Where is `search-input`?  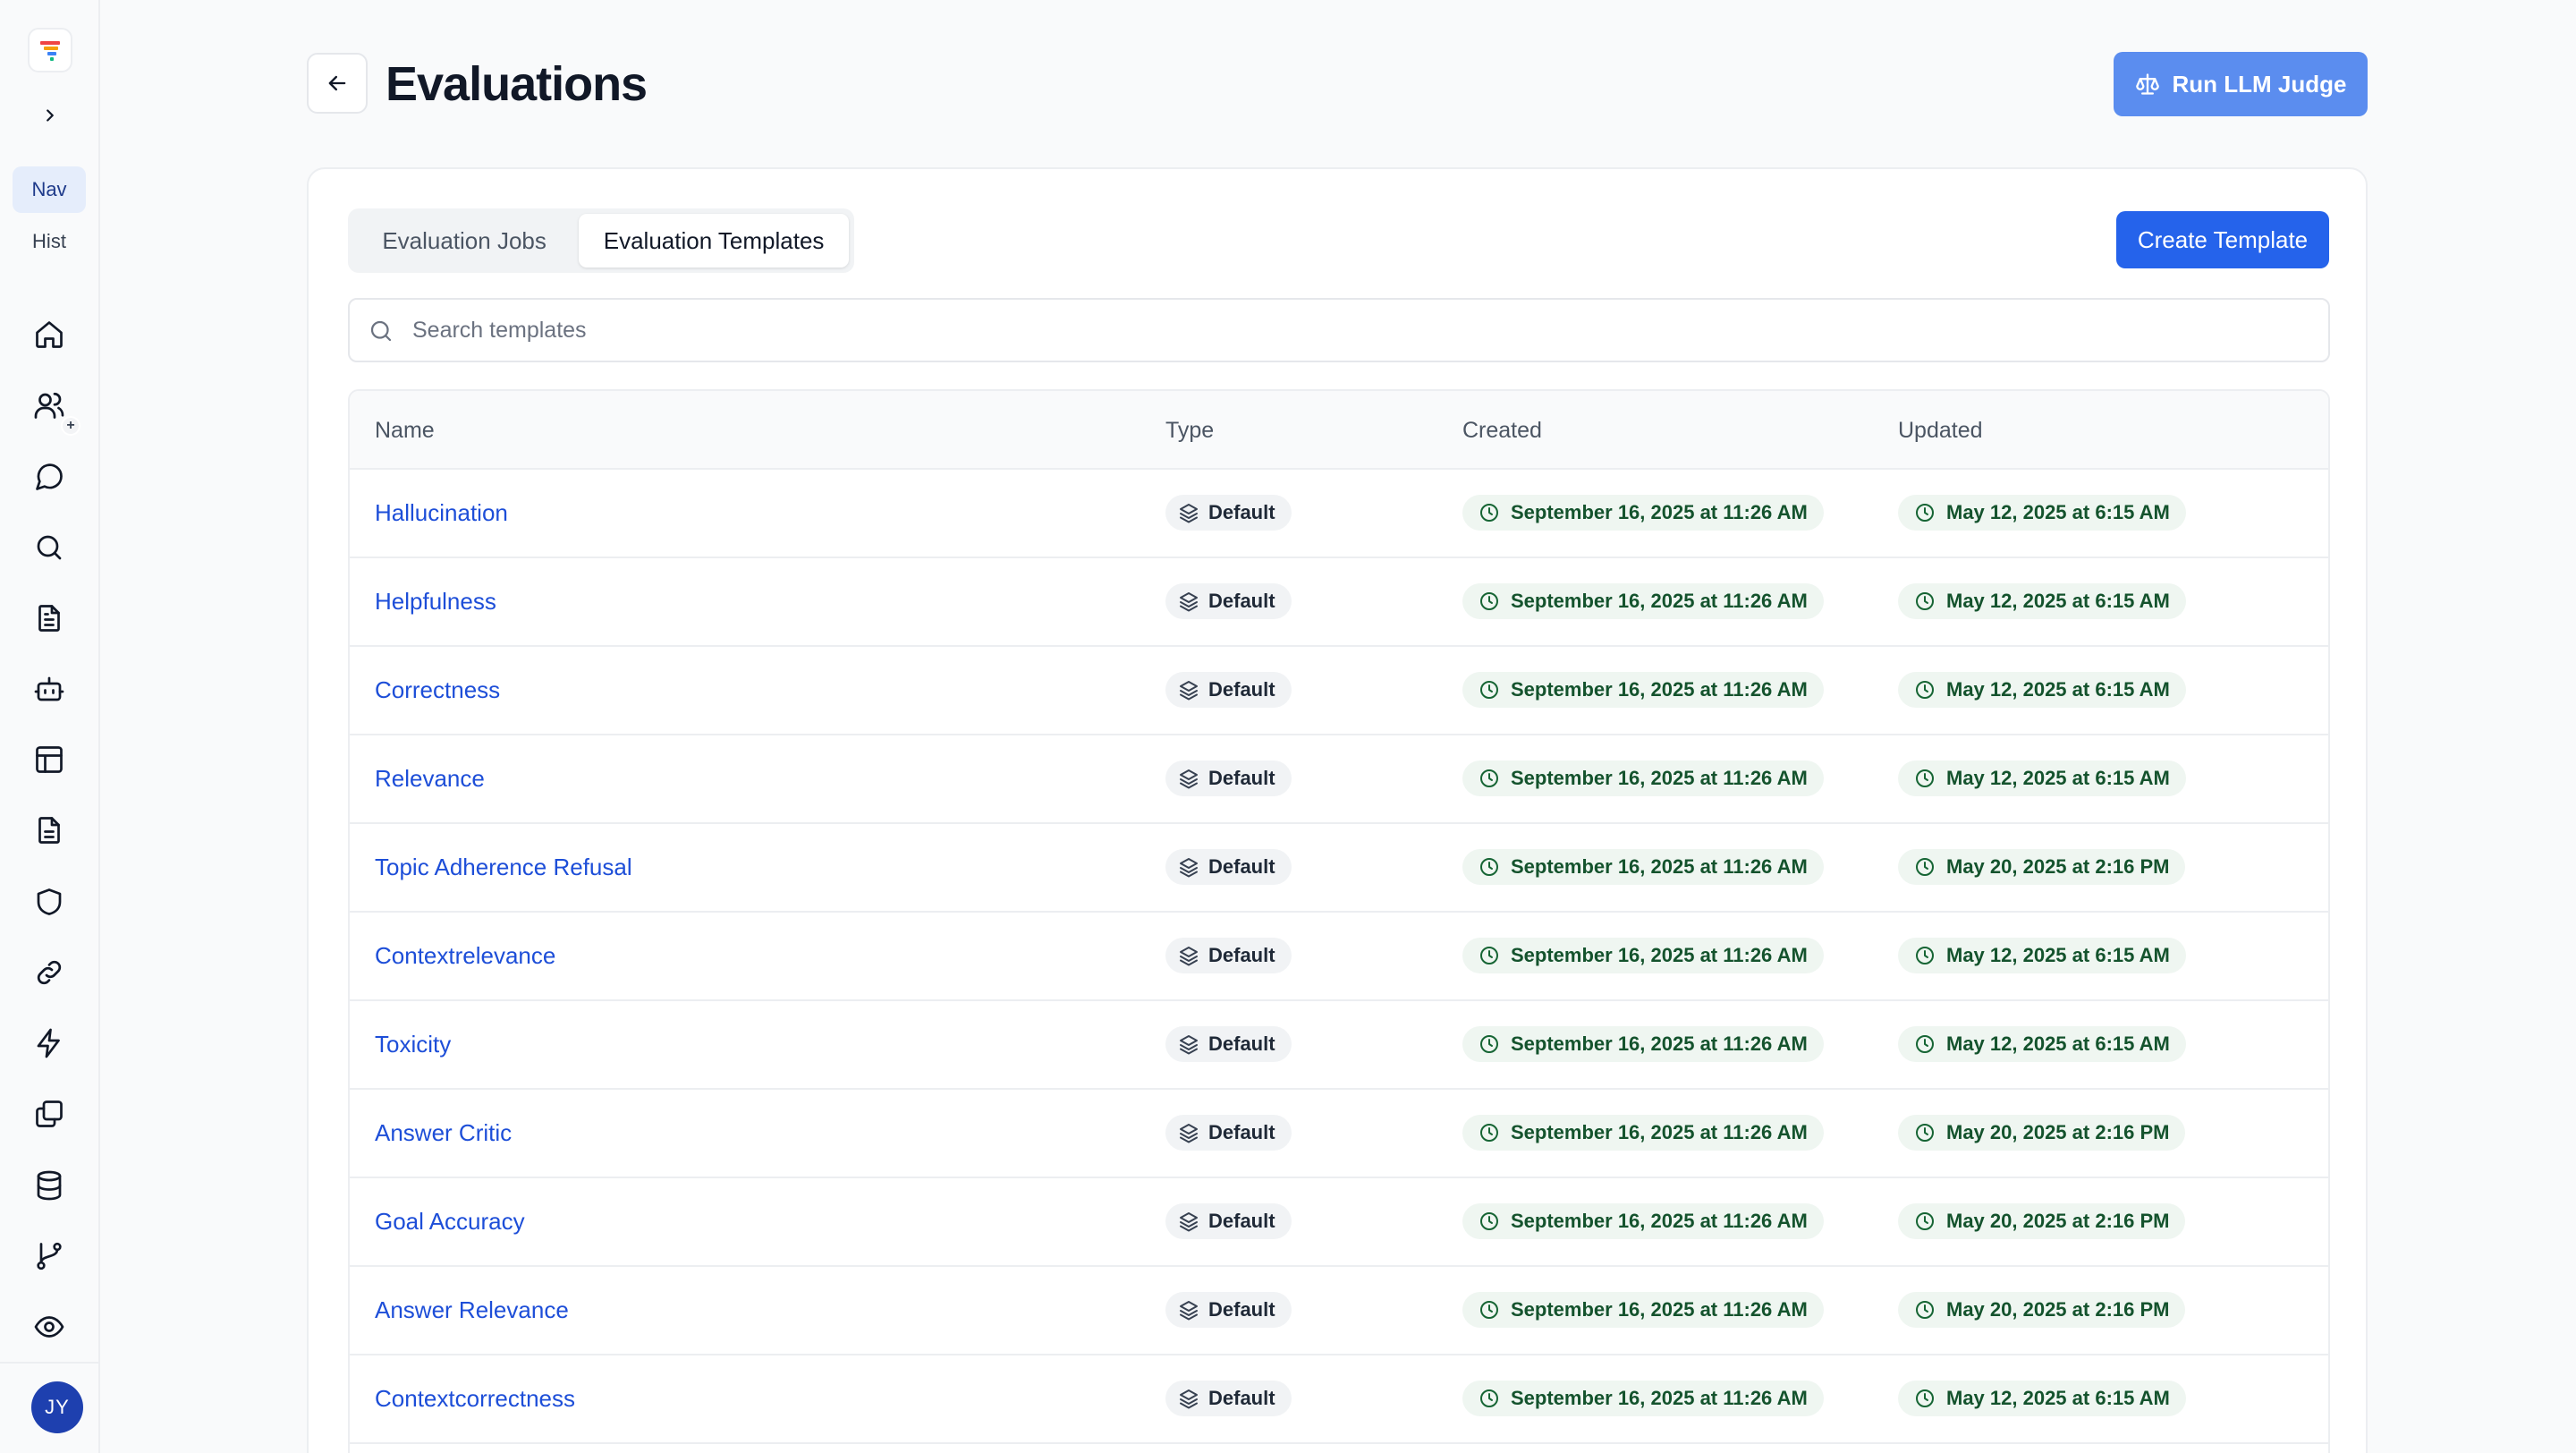
search-input is located at coordinates (1351, 330).